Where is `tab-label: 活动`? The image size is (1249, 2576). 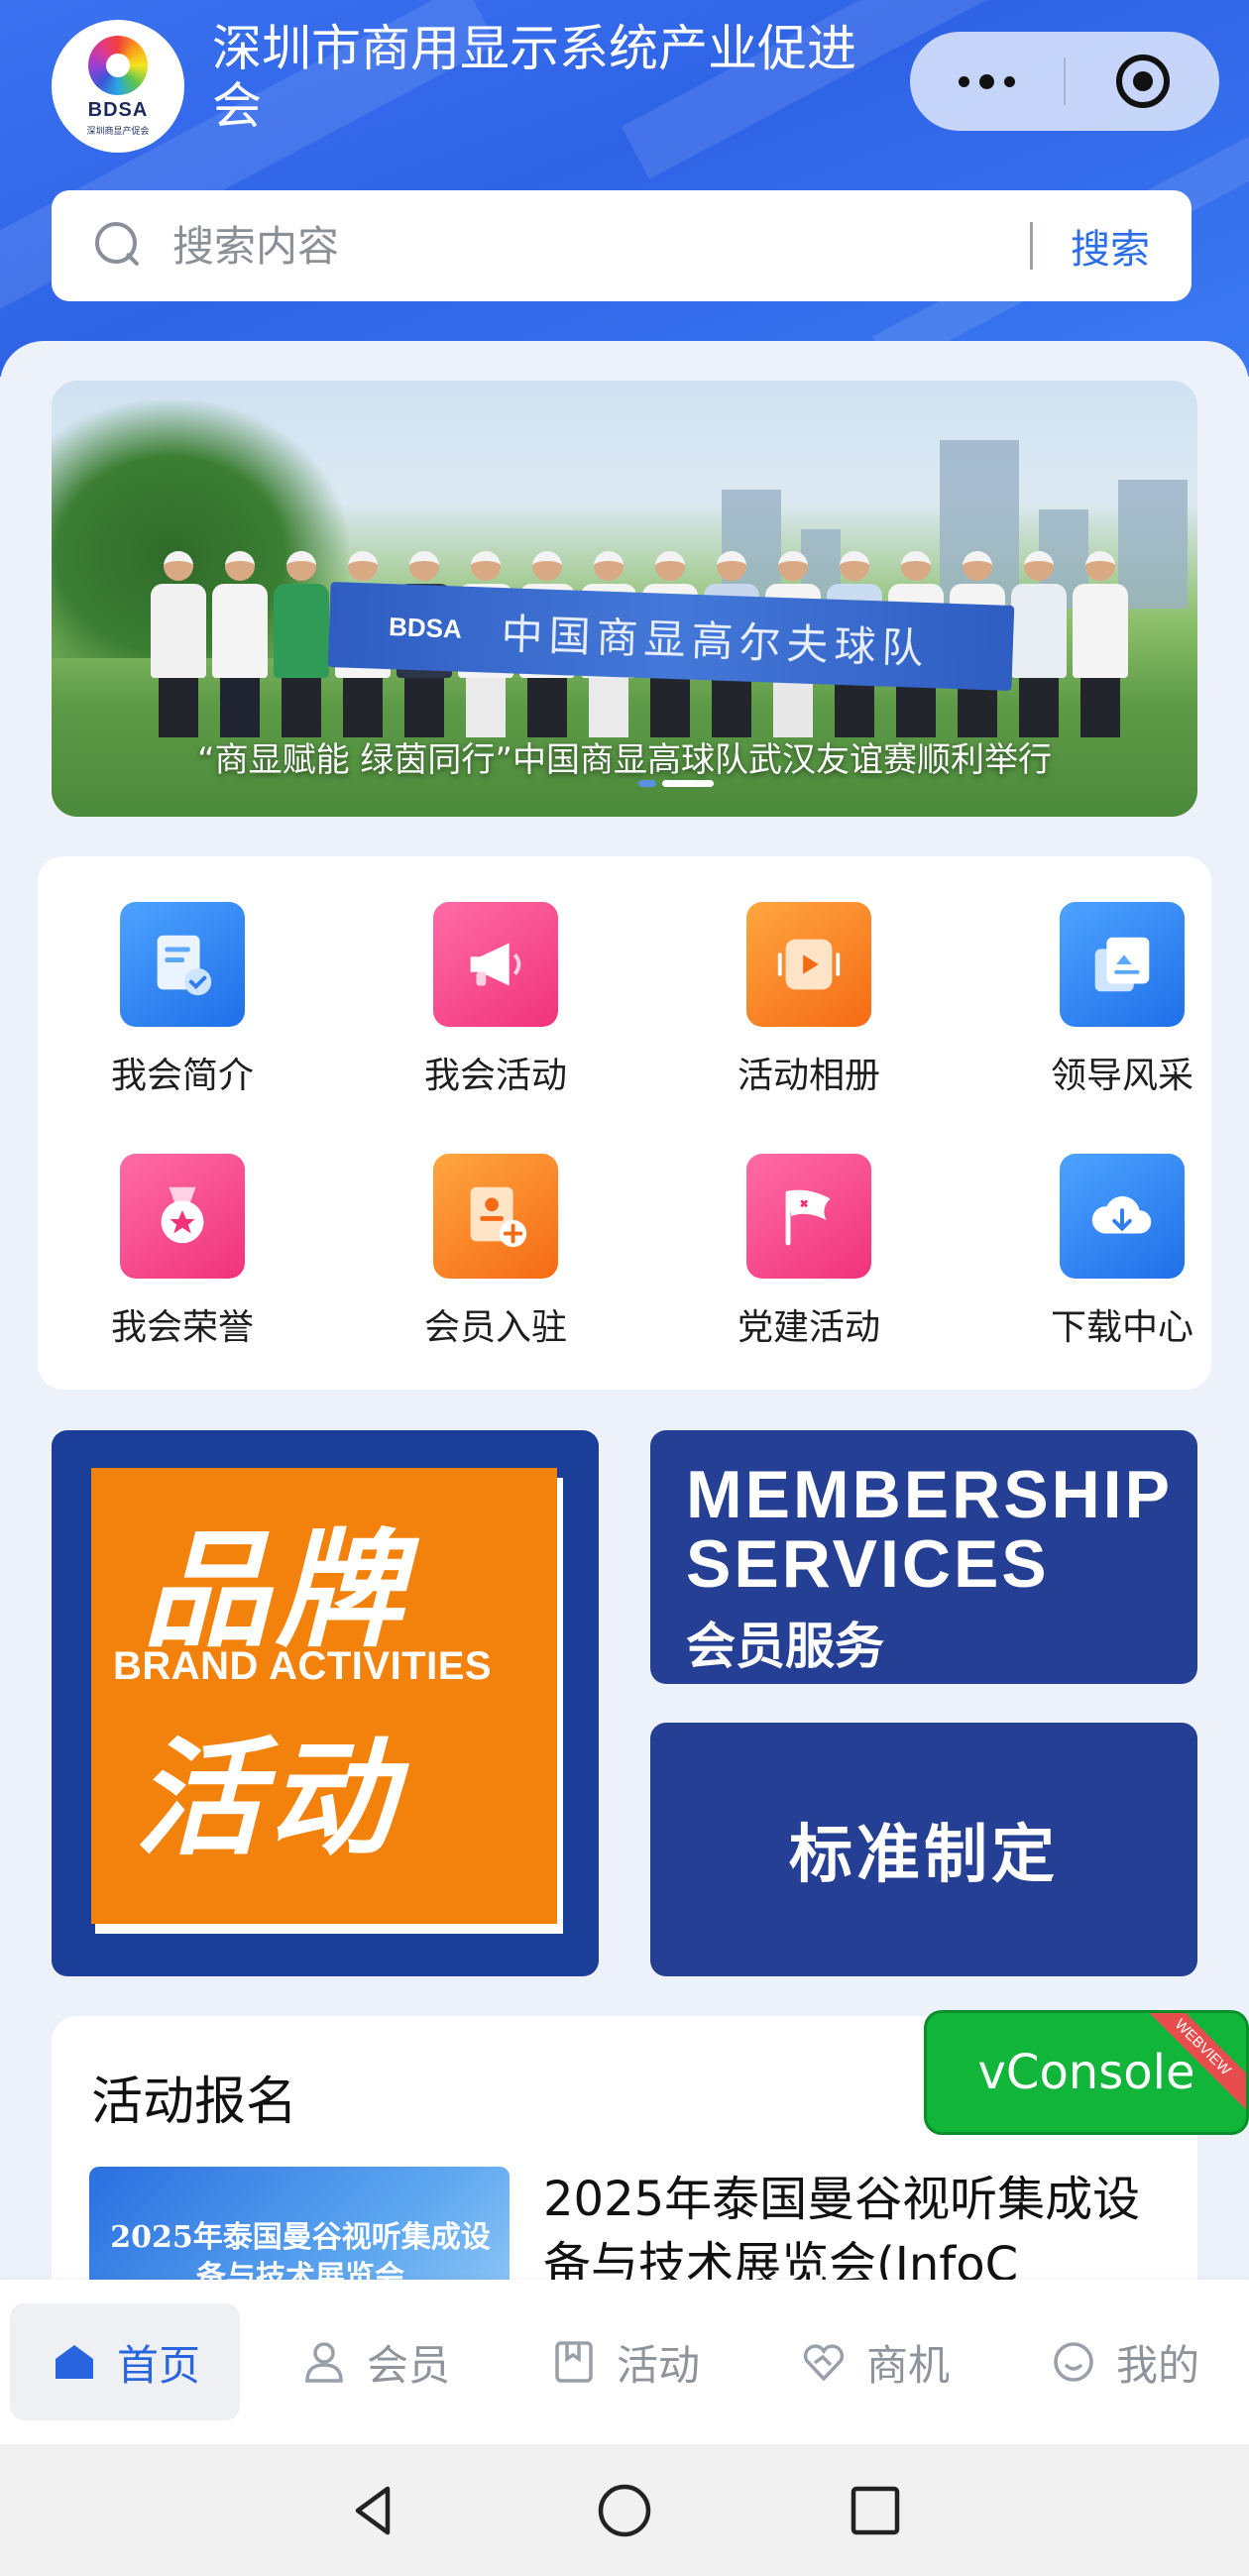
tab-label: 活动 is located at coordinates (658, 2365).